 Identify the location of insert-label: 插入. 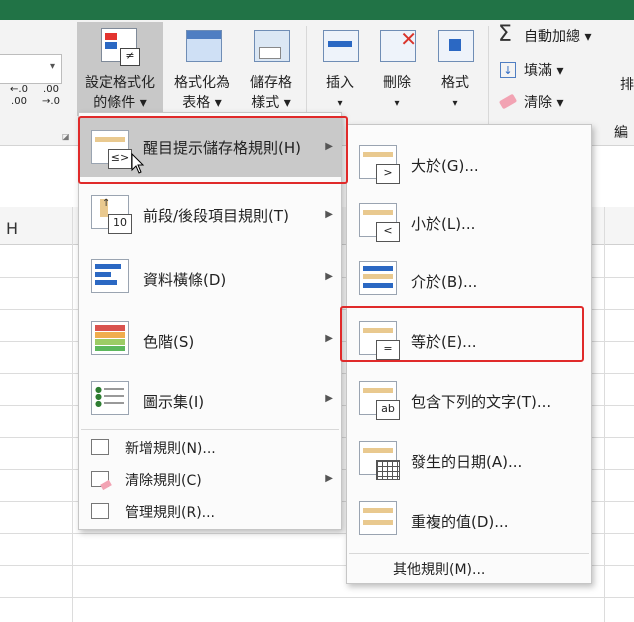
(340, 83).